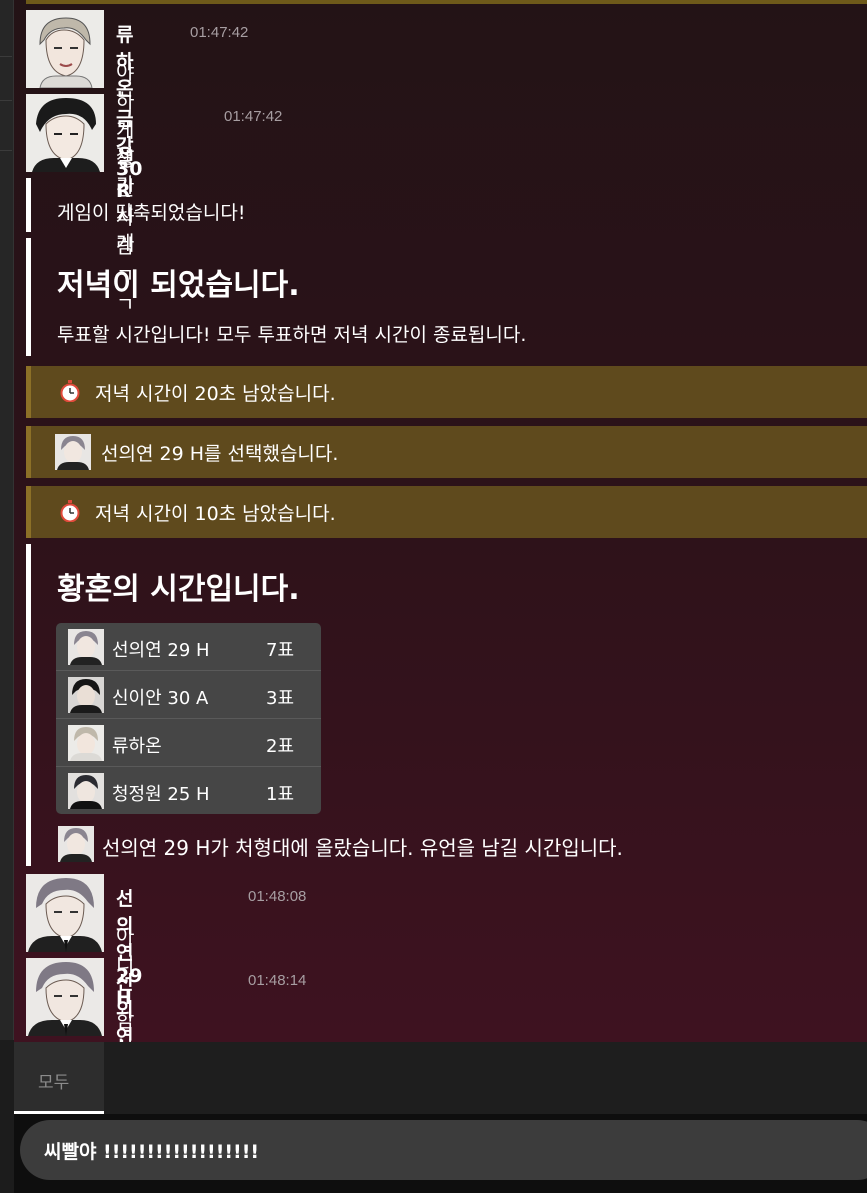 The height and width of the screenshot is (1193, 867). Describe the element at coordinates (446, 205) in the screenshot. I see `system-notice: 게임이 단축되었습니다!` at that location.